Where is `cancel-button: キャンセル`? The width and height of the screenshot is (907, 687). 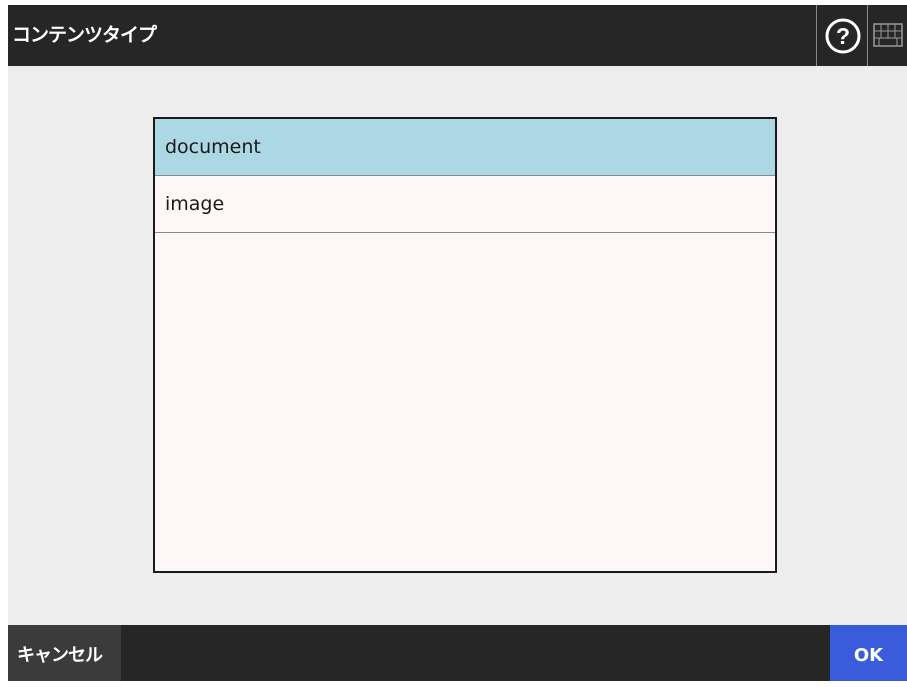 cancel-button: キャンセル is located at coordinates (64, 653).